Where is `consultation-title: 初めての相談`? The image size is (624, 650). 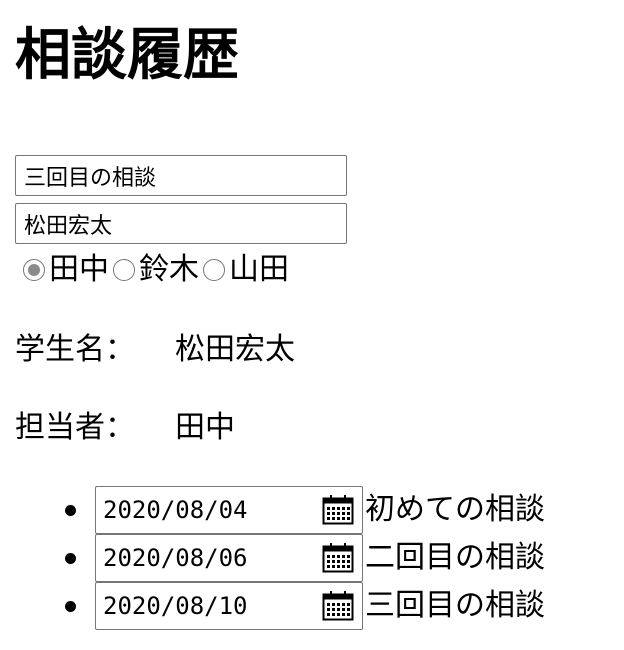 consultation-title: 初めての相談 is located at coordinates (455, 509).